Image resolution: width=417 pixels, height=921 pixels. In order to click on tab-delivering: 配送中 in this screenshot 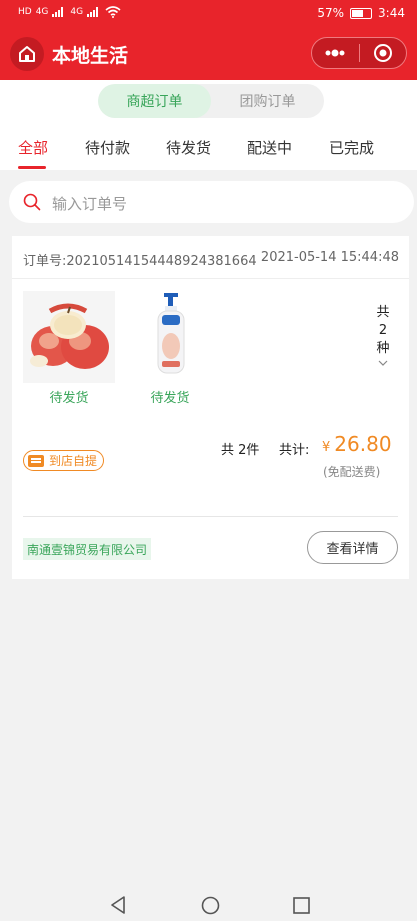, I will do `click(269, 147)`.